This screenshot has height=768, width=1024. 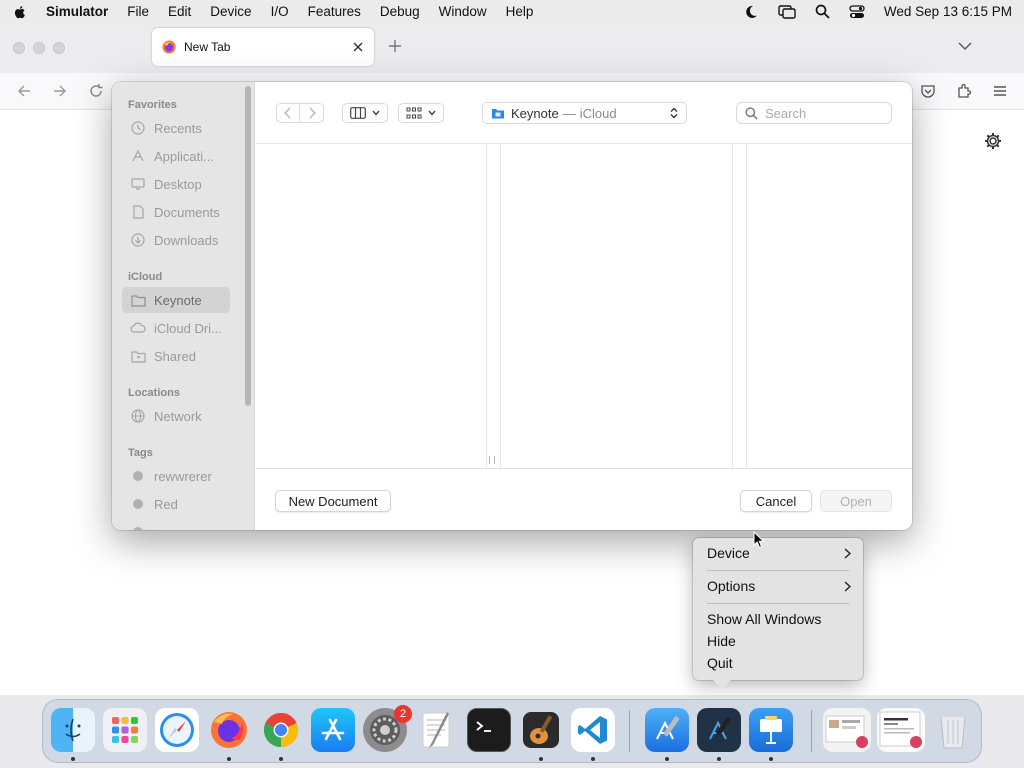 What do you see at coordinates (176, 524) in the screenshot?
I see `sidebar-item-tag-partial` at bounding box center [176, 524].